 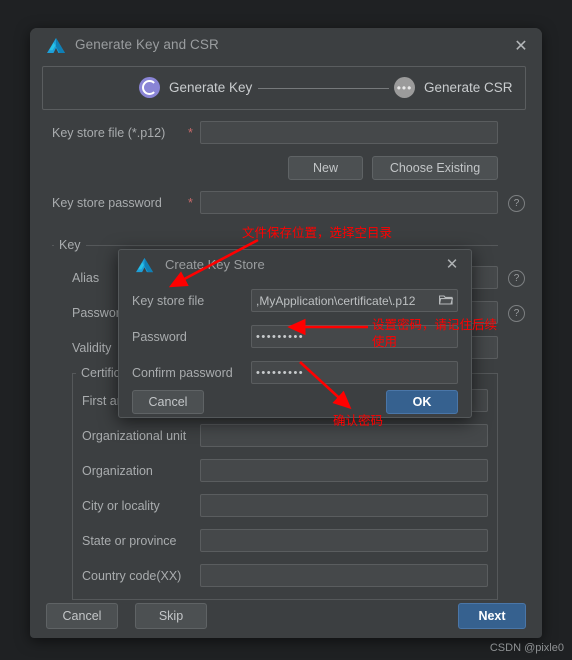 I want to click on key-group-legend: Key, so click(x=70, y=245).